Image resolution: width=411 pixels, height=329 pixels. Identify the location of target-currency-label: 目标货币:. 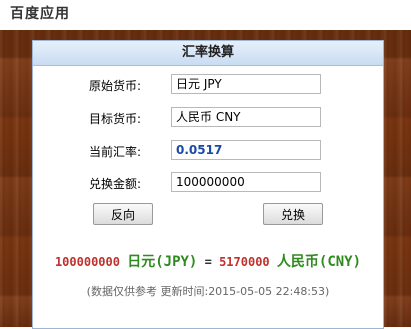
(115, 119).